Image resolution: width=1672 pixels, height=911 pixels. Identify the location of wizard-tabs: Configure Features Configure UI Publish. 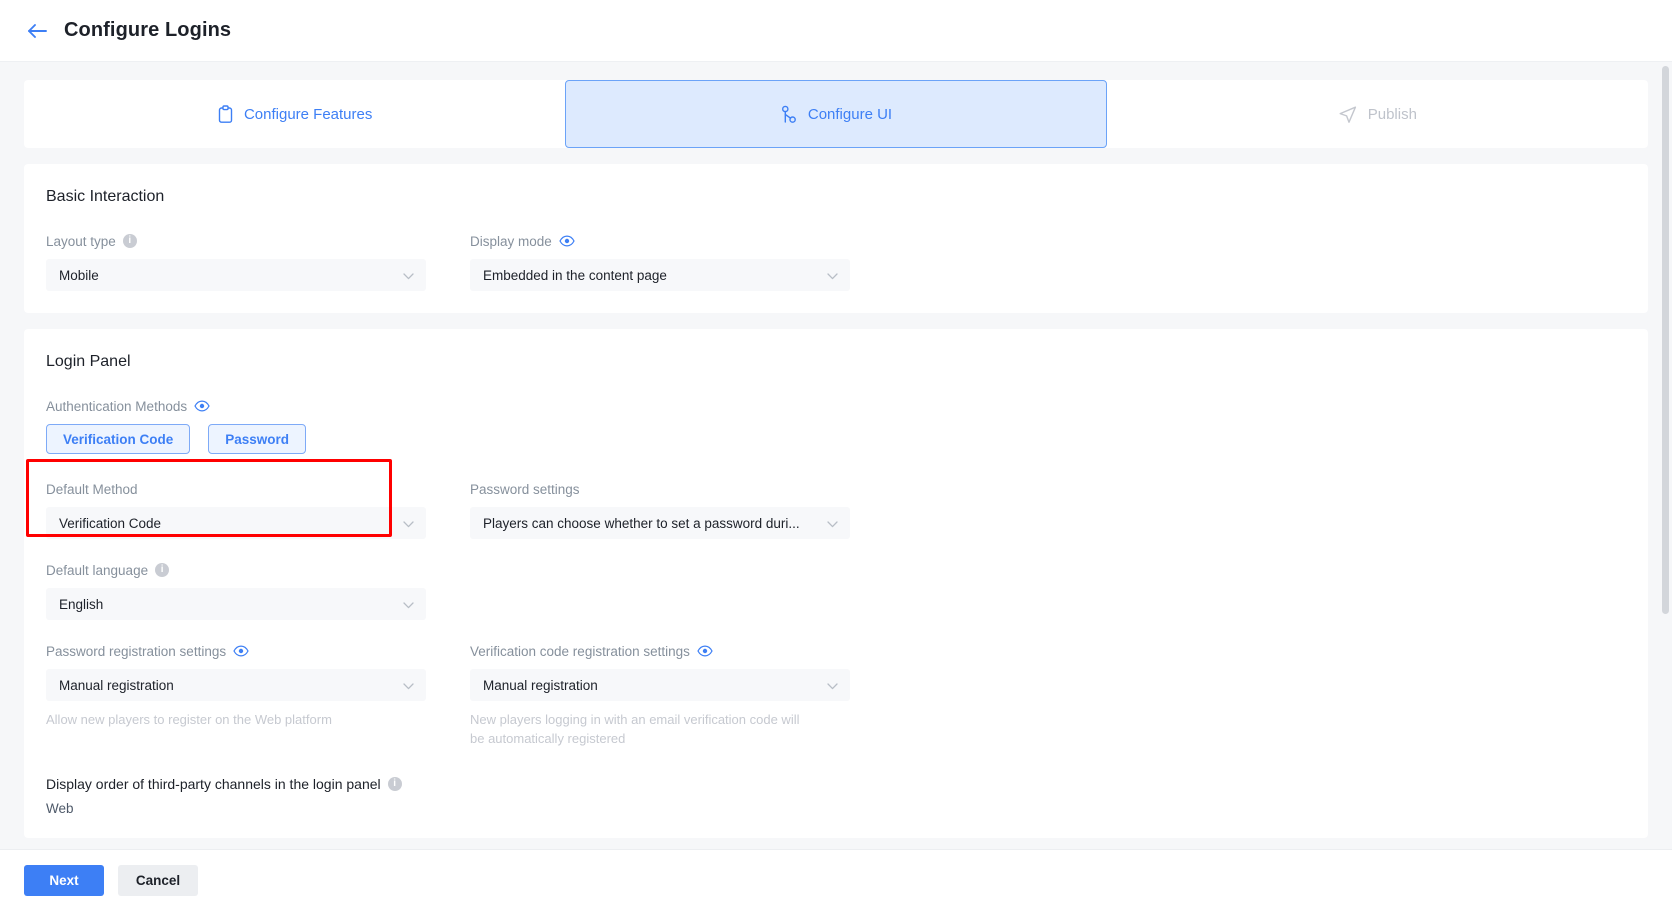
(836, 114).